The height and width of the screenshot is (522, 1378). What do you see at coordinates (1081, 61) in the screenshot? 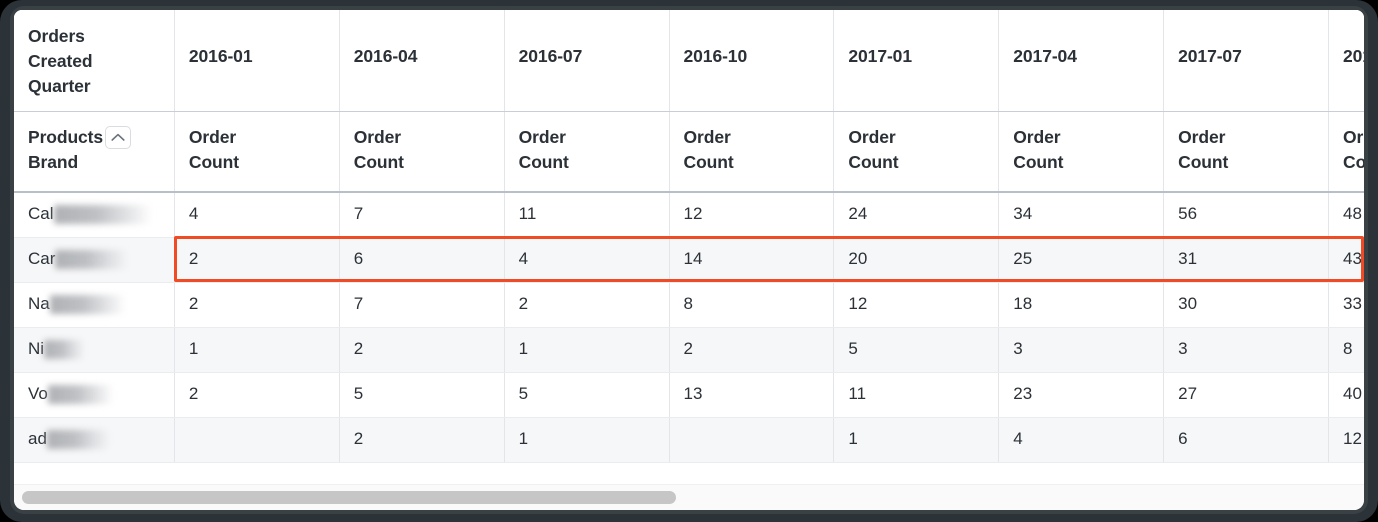
I see `header-quarter: 2017-04` at bounding box center [1081, 61].